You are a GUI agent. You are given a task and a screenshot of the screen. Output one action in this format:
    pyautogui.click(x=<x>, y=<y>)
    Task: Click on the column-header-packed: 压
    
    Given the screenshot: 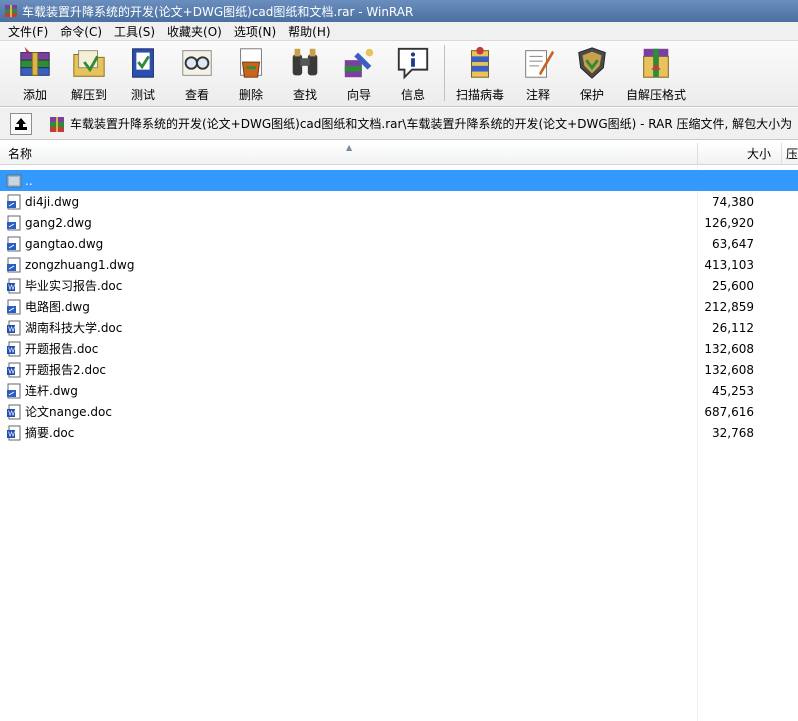 What is the action you would take?
    pyautogui.click(x=790, y=153)
    